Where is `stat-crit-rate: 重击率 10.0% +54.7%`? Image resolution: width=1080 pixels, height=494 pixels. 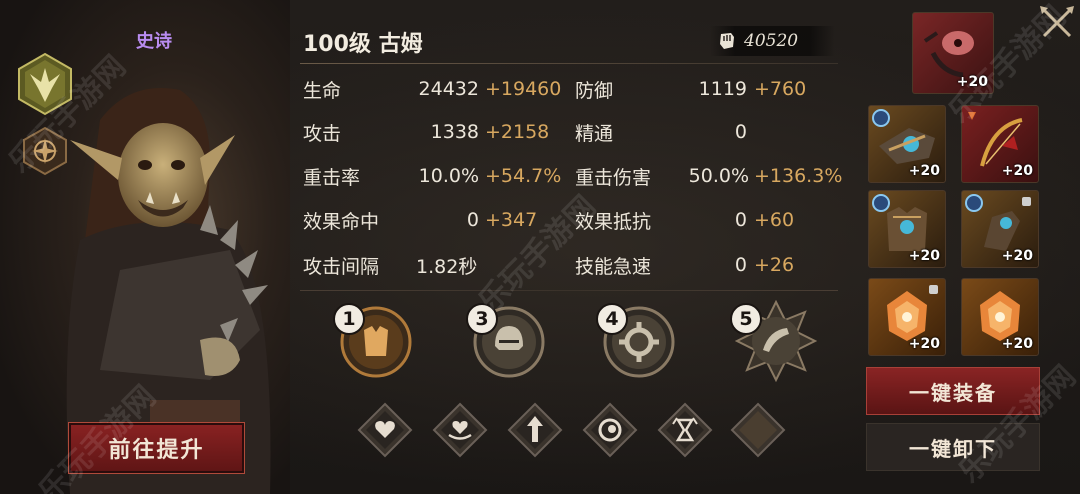
stat-crit-rate: 重击率 10.0% +54.7% is located at coordinates (432, 176).